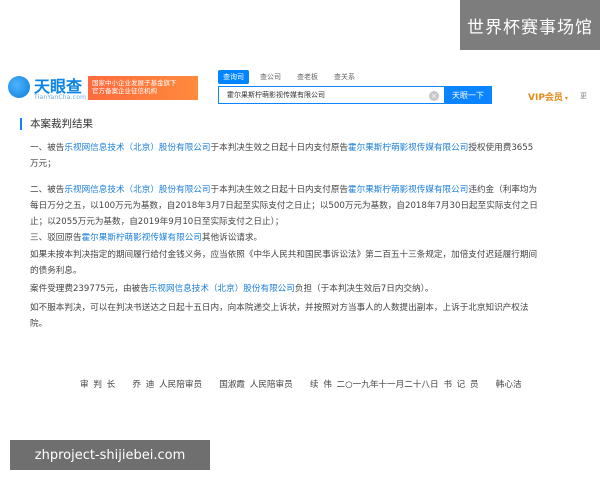 The width and height of the screenshot is (600, 480). Describe the element at coordinates (60, 97) in the screenshot. I see `logo-subtext: TianYanCha.com` at that location.